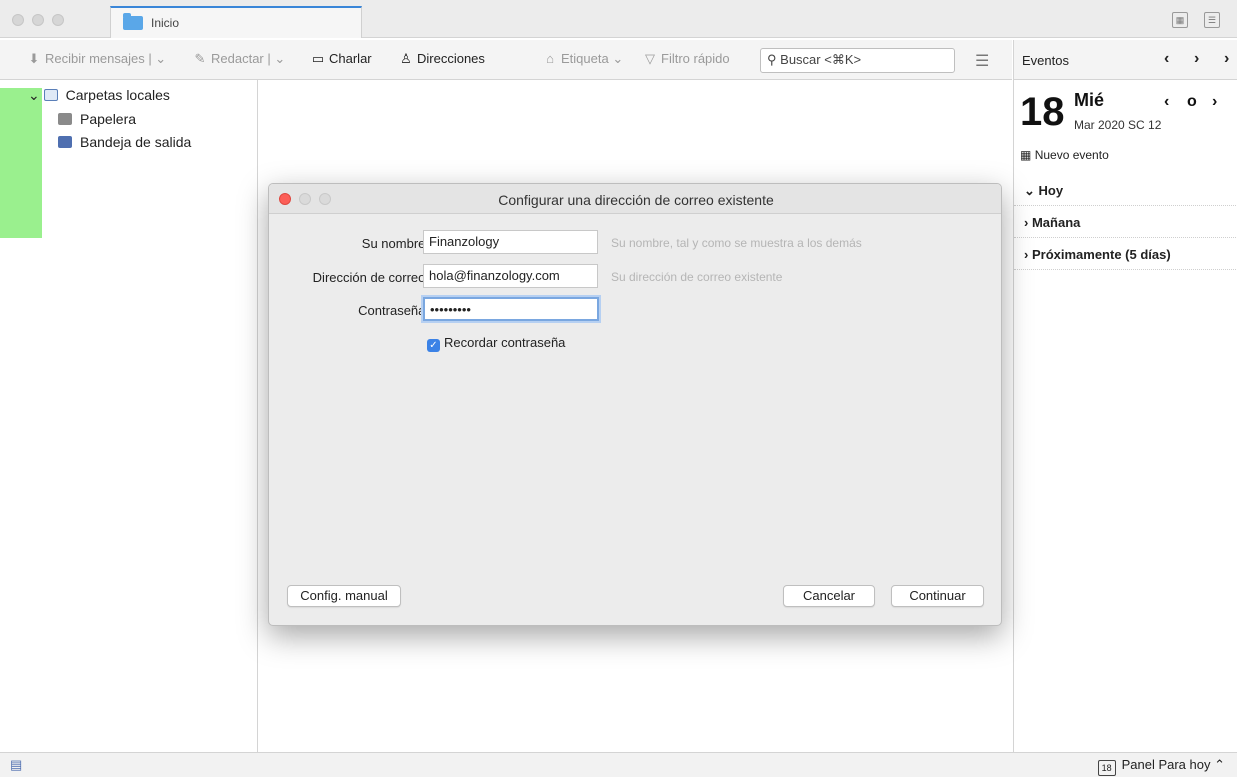 Image resolution: width=1237 pixels, height=777 pixels. Describe the element at coordinates (1042, 112) in the screenshot. I see `day-number: 18` at that location.